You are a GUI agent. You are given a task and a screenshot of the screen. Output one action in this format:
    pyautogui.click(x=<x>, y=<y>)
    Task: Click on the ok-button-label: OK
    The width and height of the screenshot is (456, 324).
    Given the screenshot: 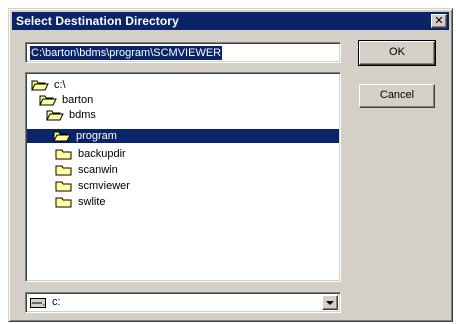 What is the action you would take?
    pyautogui.click(x=397, y=52)
    